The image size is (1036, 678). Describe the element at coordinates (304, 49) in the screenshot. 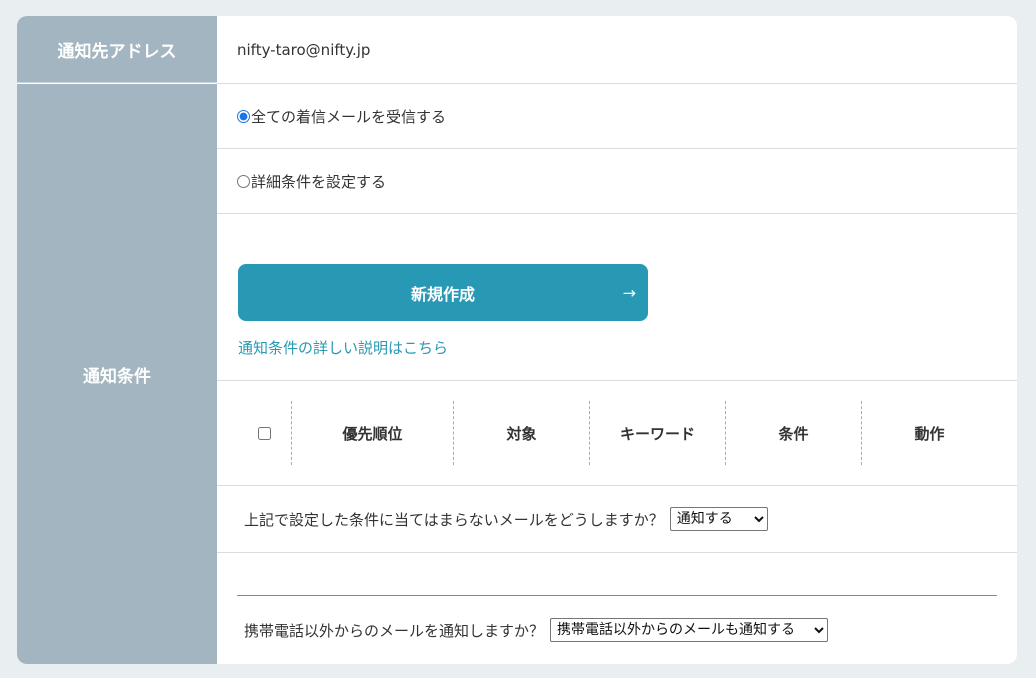

I see `address-value: nifty-taro@nifty.jp` at that location.